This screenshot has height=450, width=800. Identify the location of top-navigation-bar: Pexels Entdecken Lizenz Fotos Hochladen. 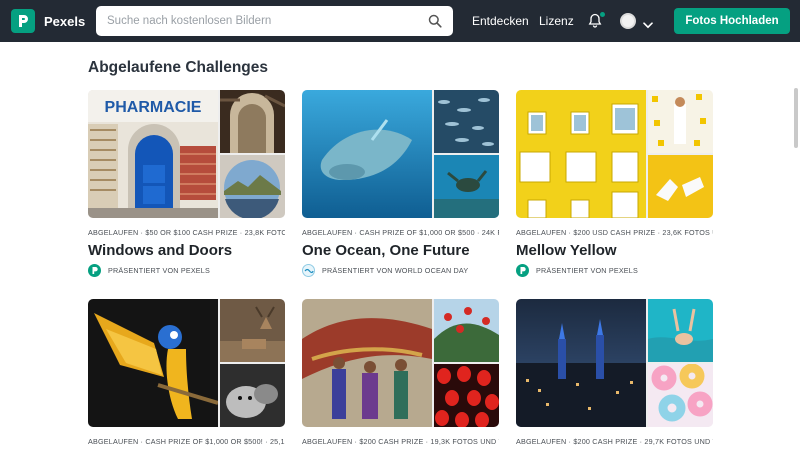
(400, 21).